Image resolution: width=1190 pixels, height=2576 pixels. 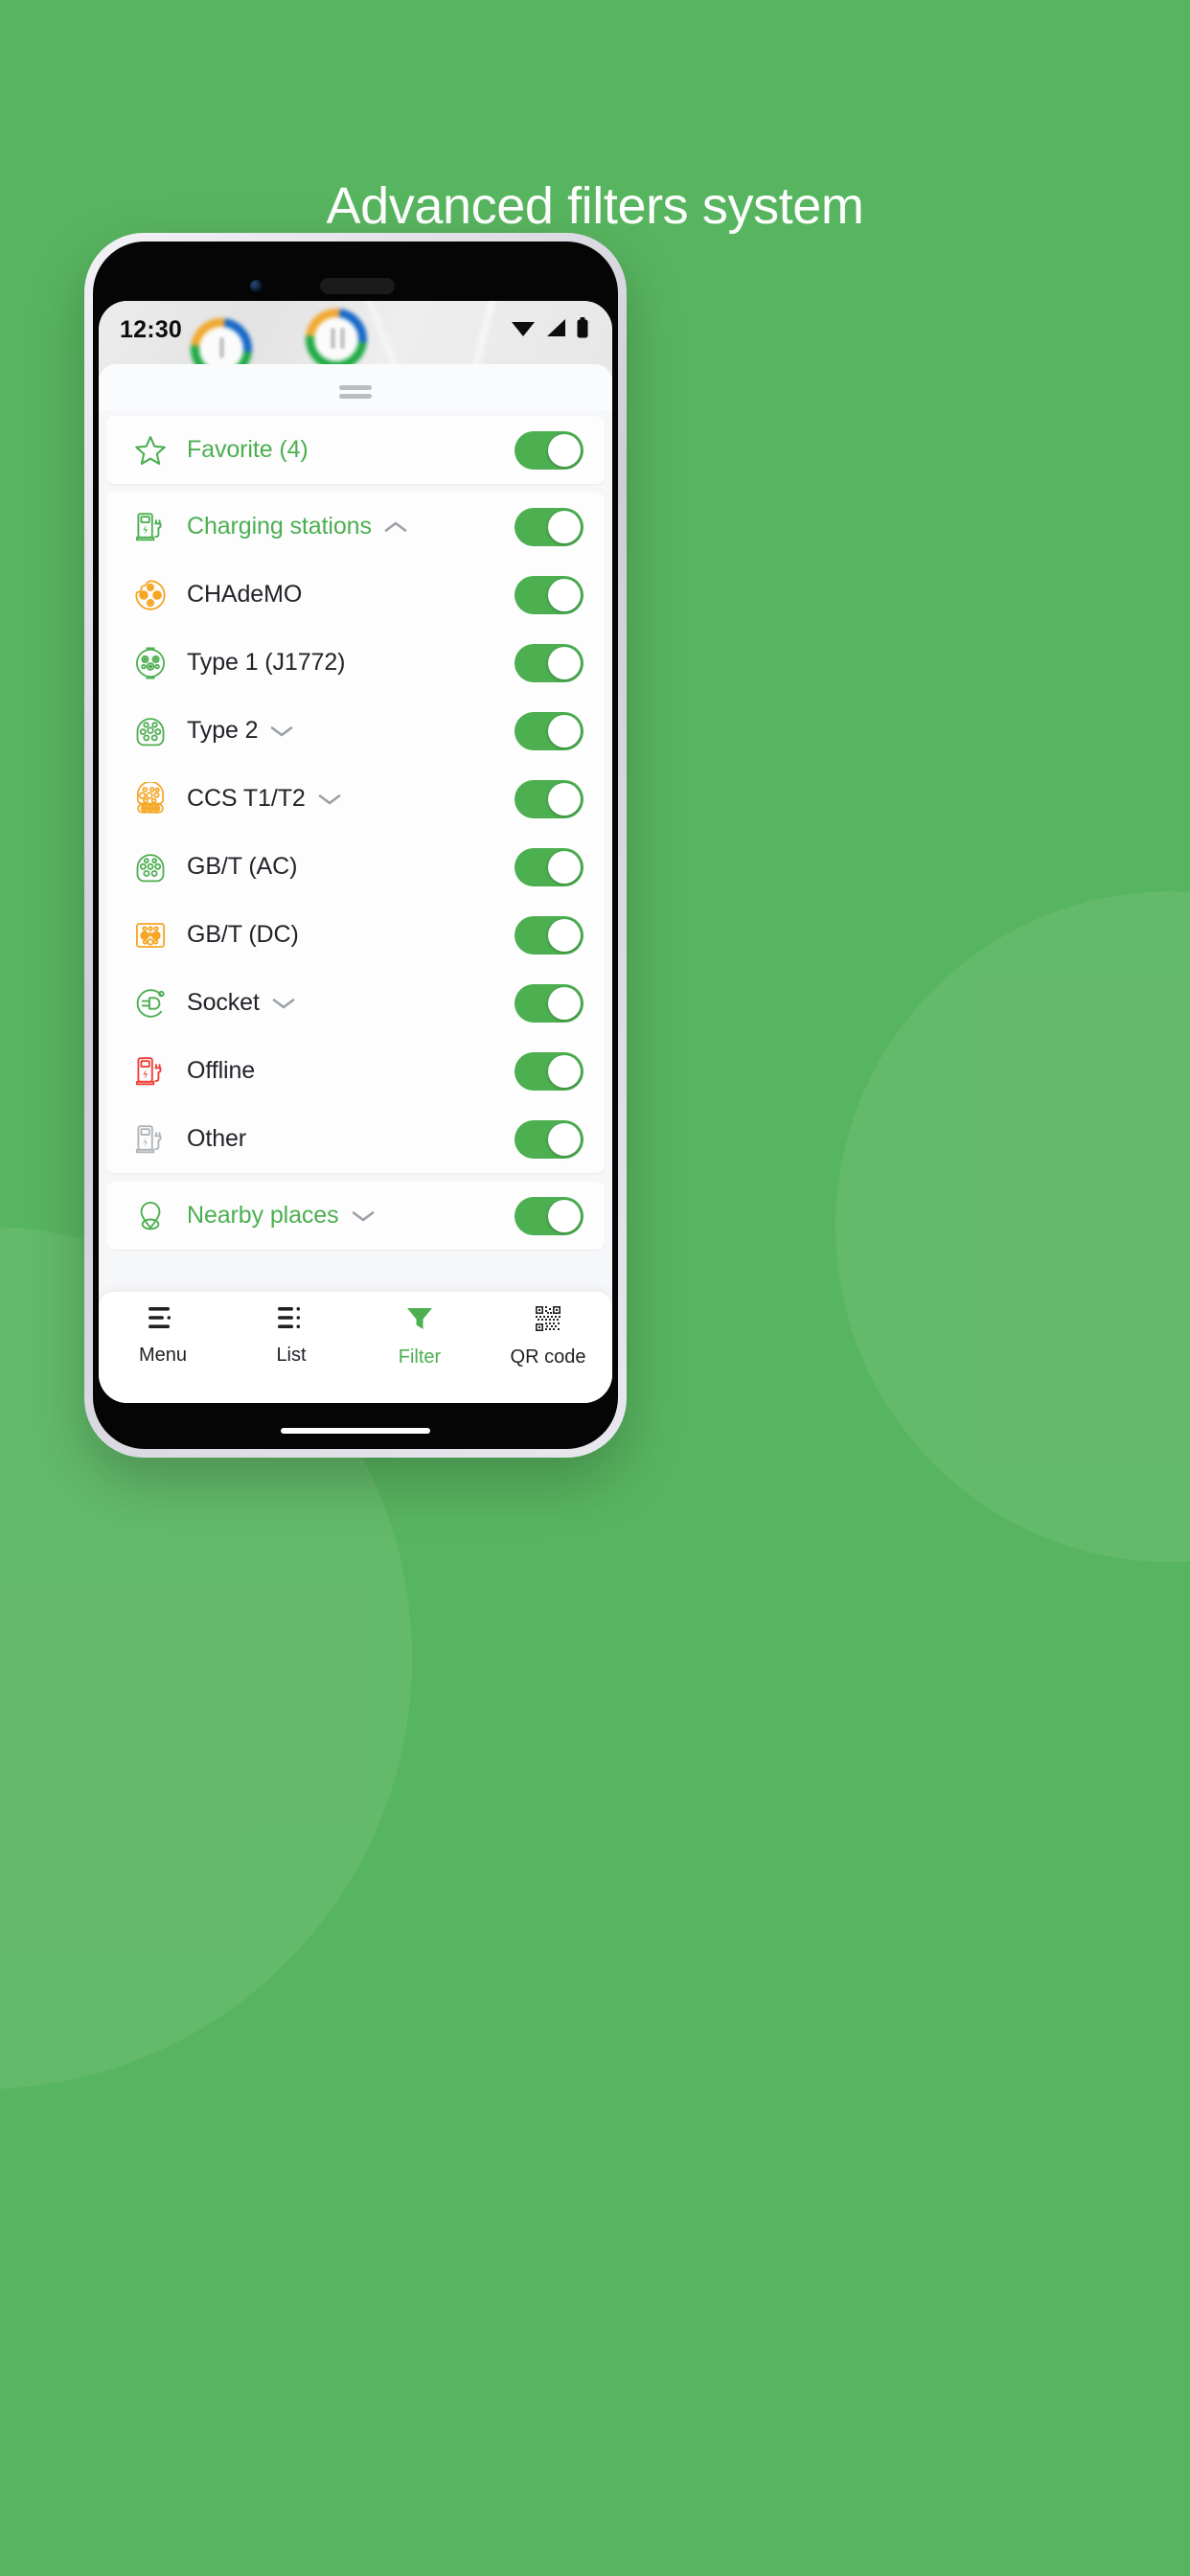 What do you see at coordinates (351, 731) in the screenshot?
I see `filter-row-label: Type 2` at bounding box center [351, 731].